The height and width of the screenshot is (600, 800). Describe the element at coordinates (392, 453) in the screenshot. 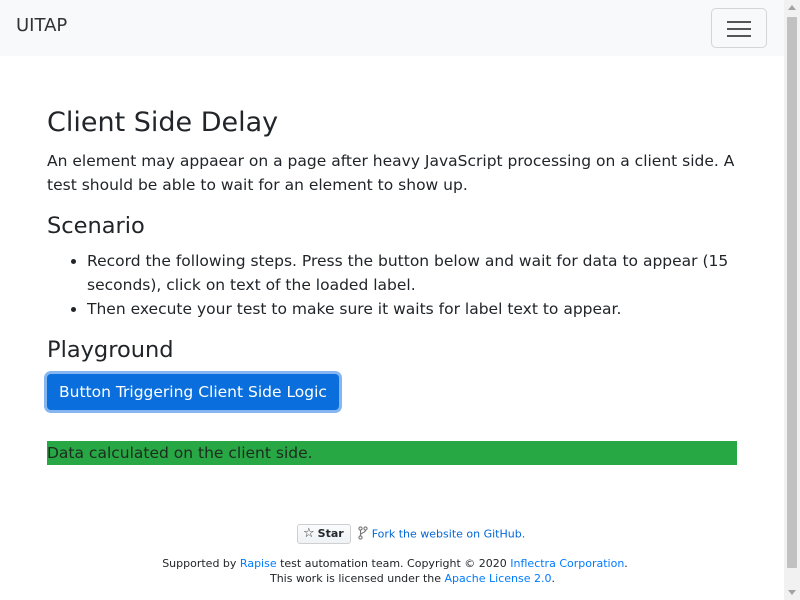

I see `client-data-label: Data calculated on the client side.` at that location.